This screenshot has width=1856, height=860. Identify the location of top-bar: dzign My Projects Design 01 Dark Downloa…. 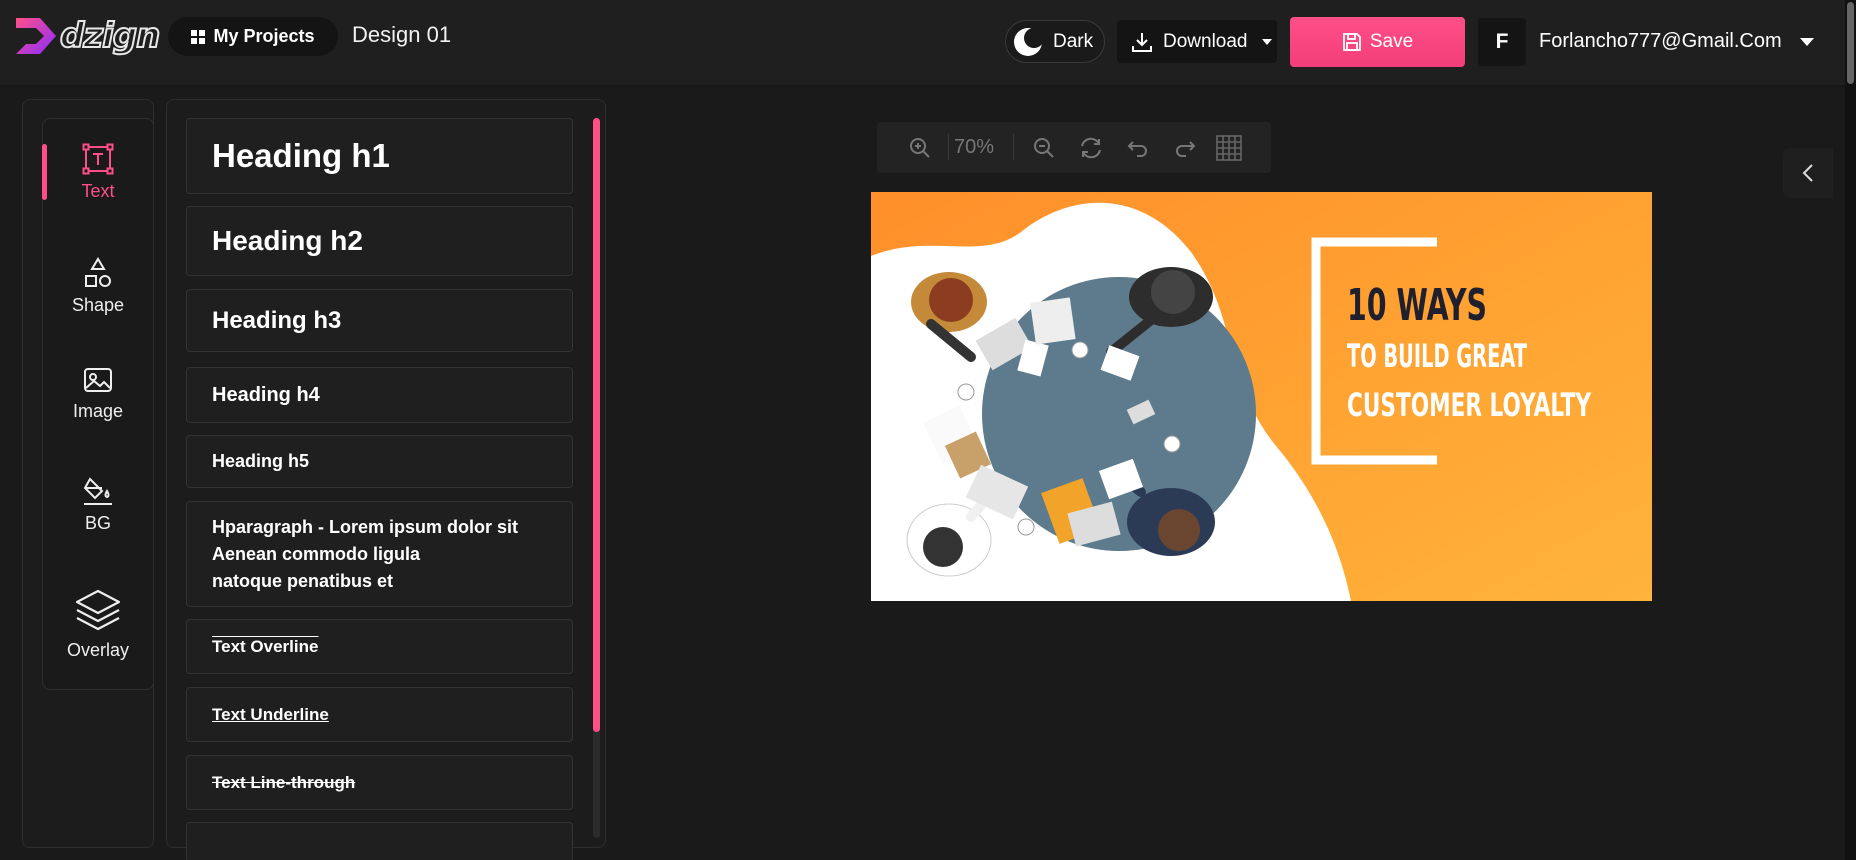
(922, 43).